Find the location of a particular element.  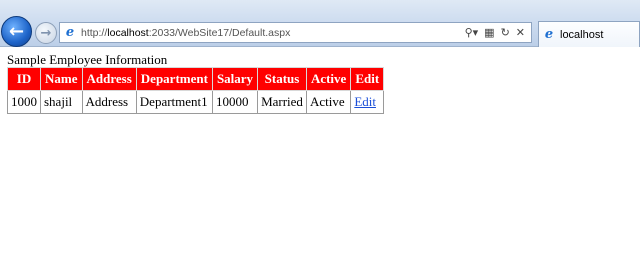

stop-icon: ✕ is located at coordinates (520, 32).